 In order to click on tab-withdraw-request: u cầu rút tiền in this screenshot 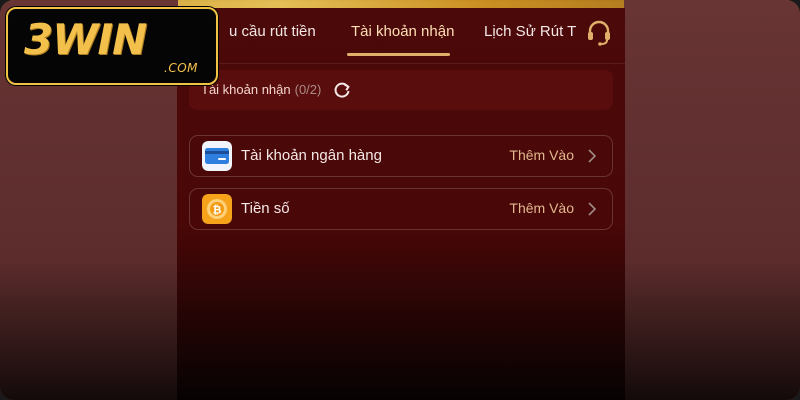, I will do `click(272, 31)`.